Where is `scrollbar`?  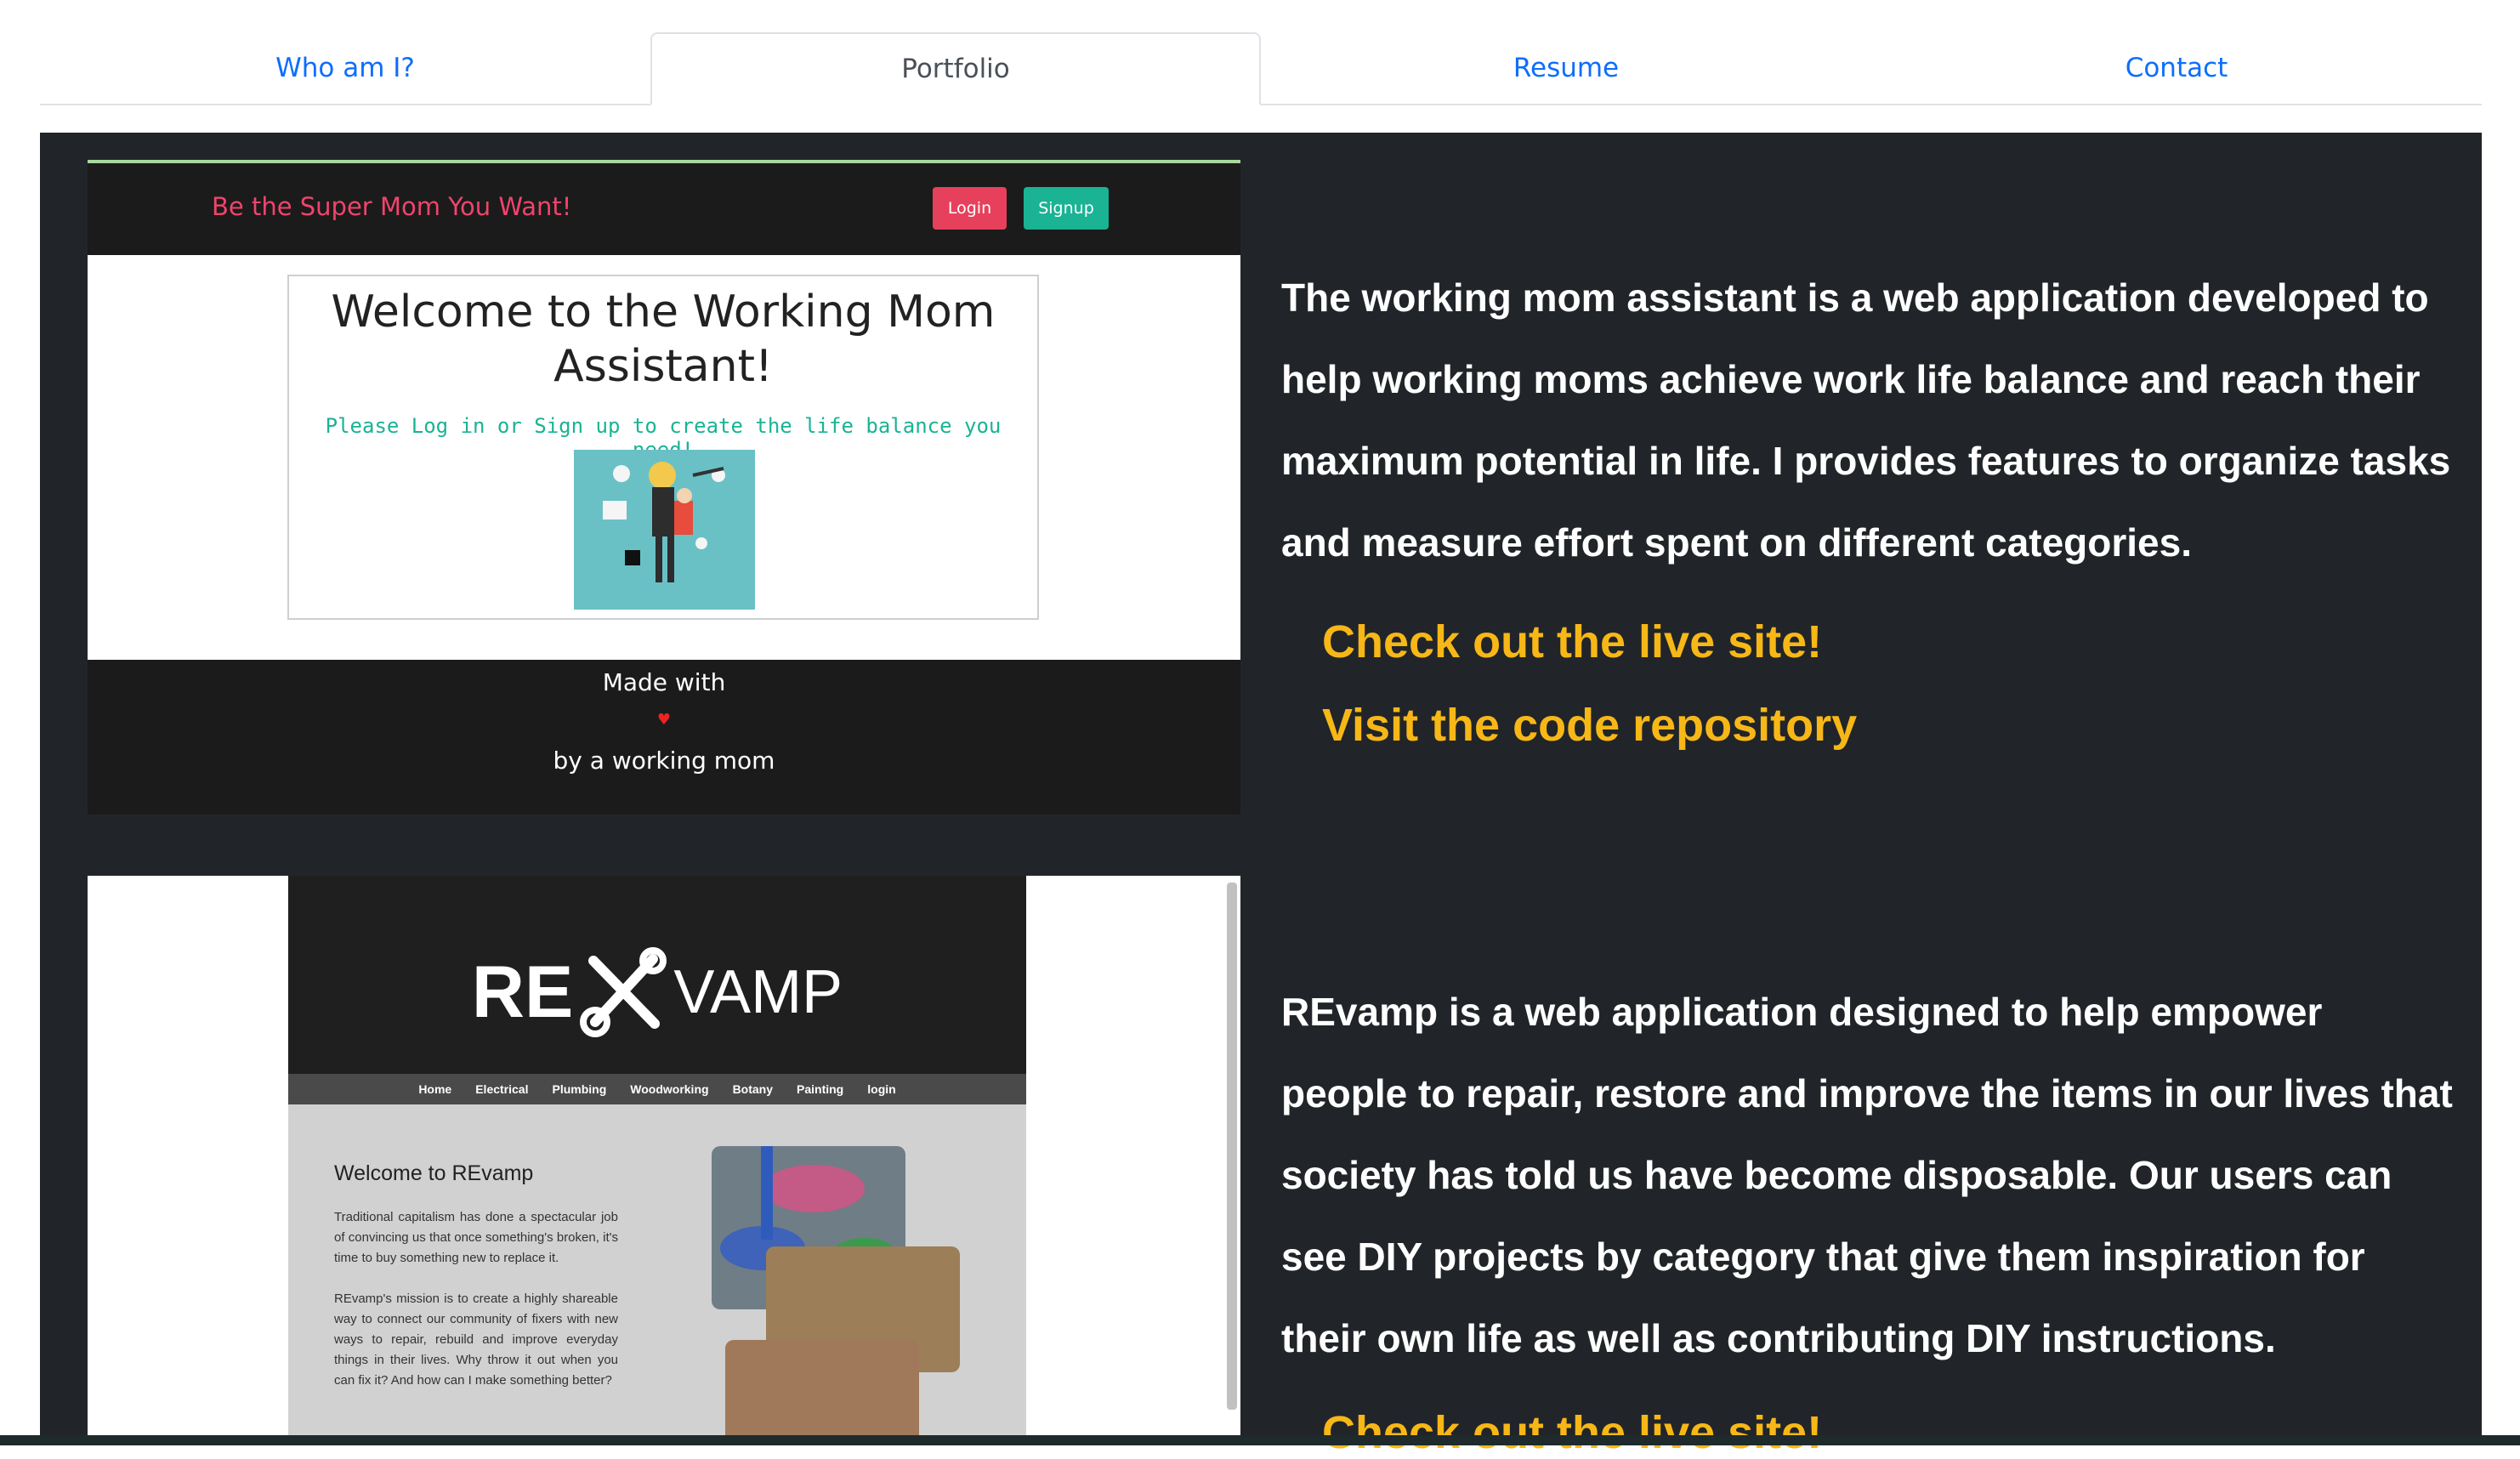
scrollbar is located at coordinates (1232, 1146).